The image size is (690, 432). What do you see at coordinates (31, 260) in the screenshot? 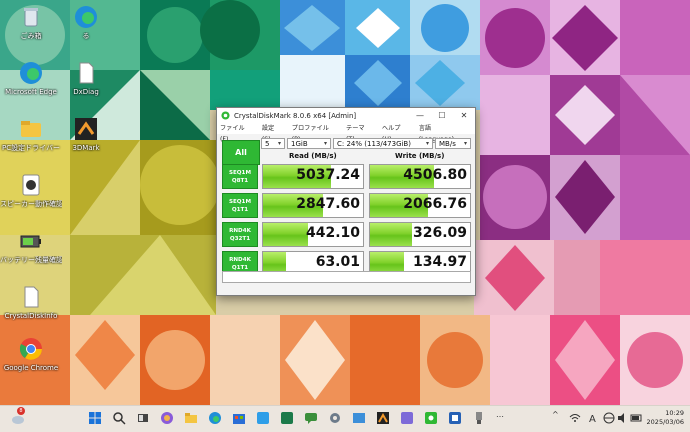
I see `desktop-icon-label: バッテリー残量確認` at bounding box center [31, 260].